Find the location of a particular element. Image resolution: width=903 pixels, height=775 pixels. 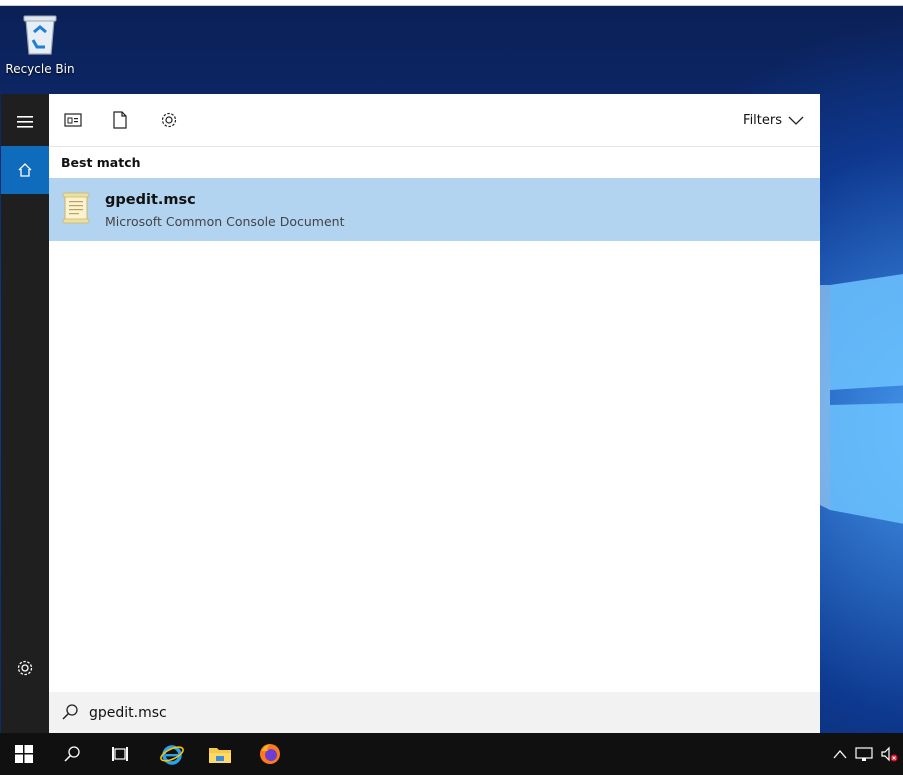

search-toolbar: Filters is located at coordinates (434, 120).